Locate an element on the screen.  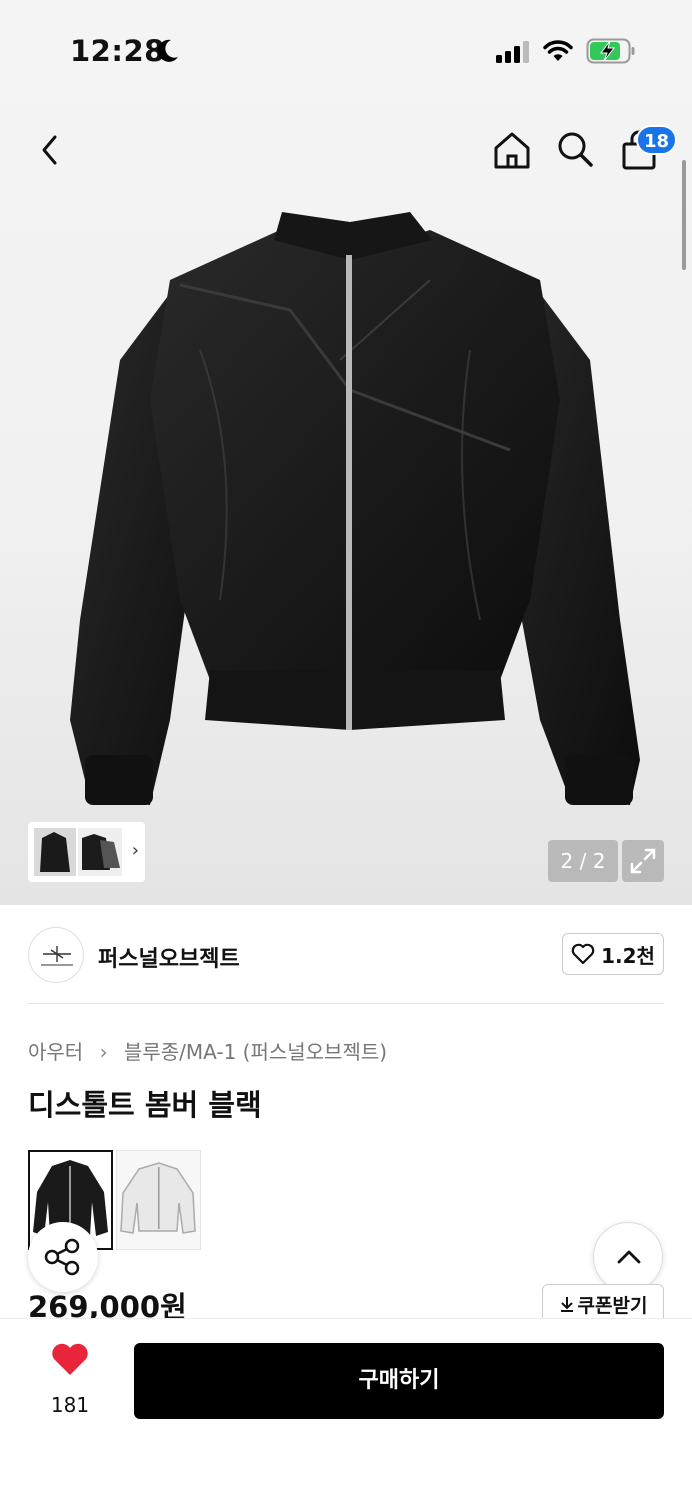
like-count: 181 is located at coordinates (70, 1405).